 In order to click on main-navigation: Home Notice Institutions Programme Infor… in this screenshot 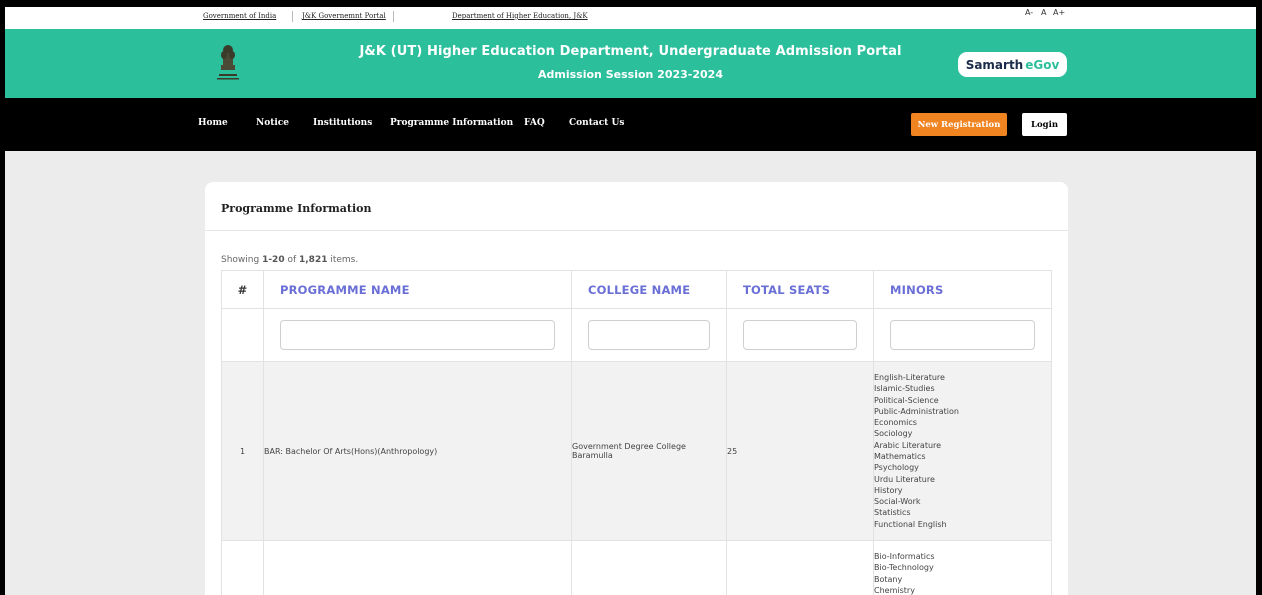, I will do `click(630, 124)`.